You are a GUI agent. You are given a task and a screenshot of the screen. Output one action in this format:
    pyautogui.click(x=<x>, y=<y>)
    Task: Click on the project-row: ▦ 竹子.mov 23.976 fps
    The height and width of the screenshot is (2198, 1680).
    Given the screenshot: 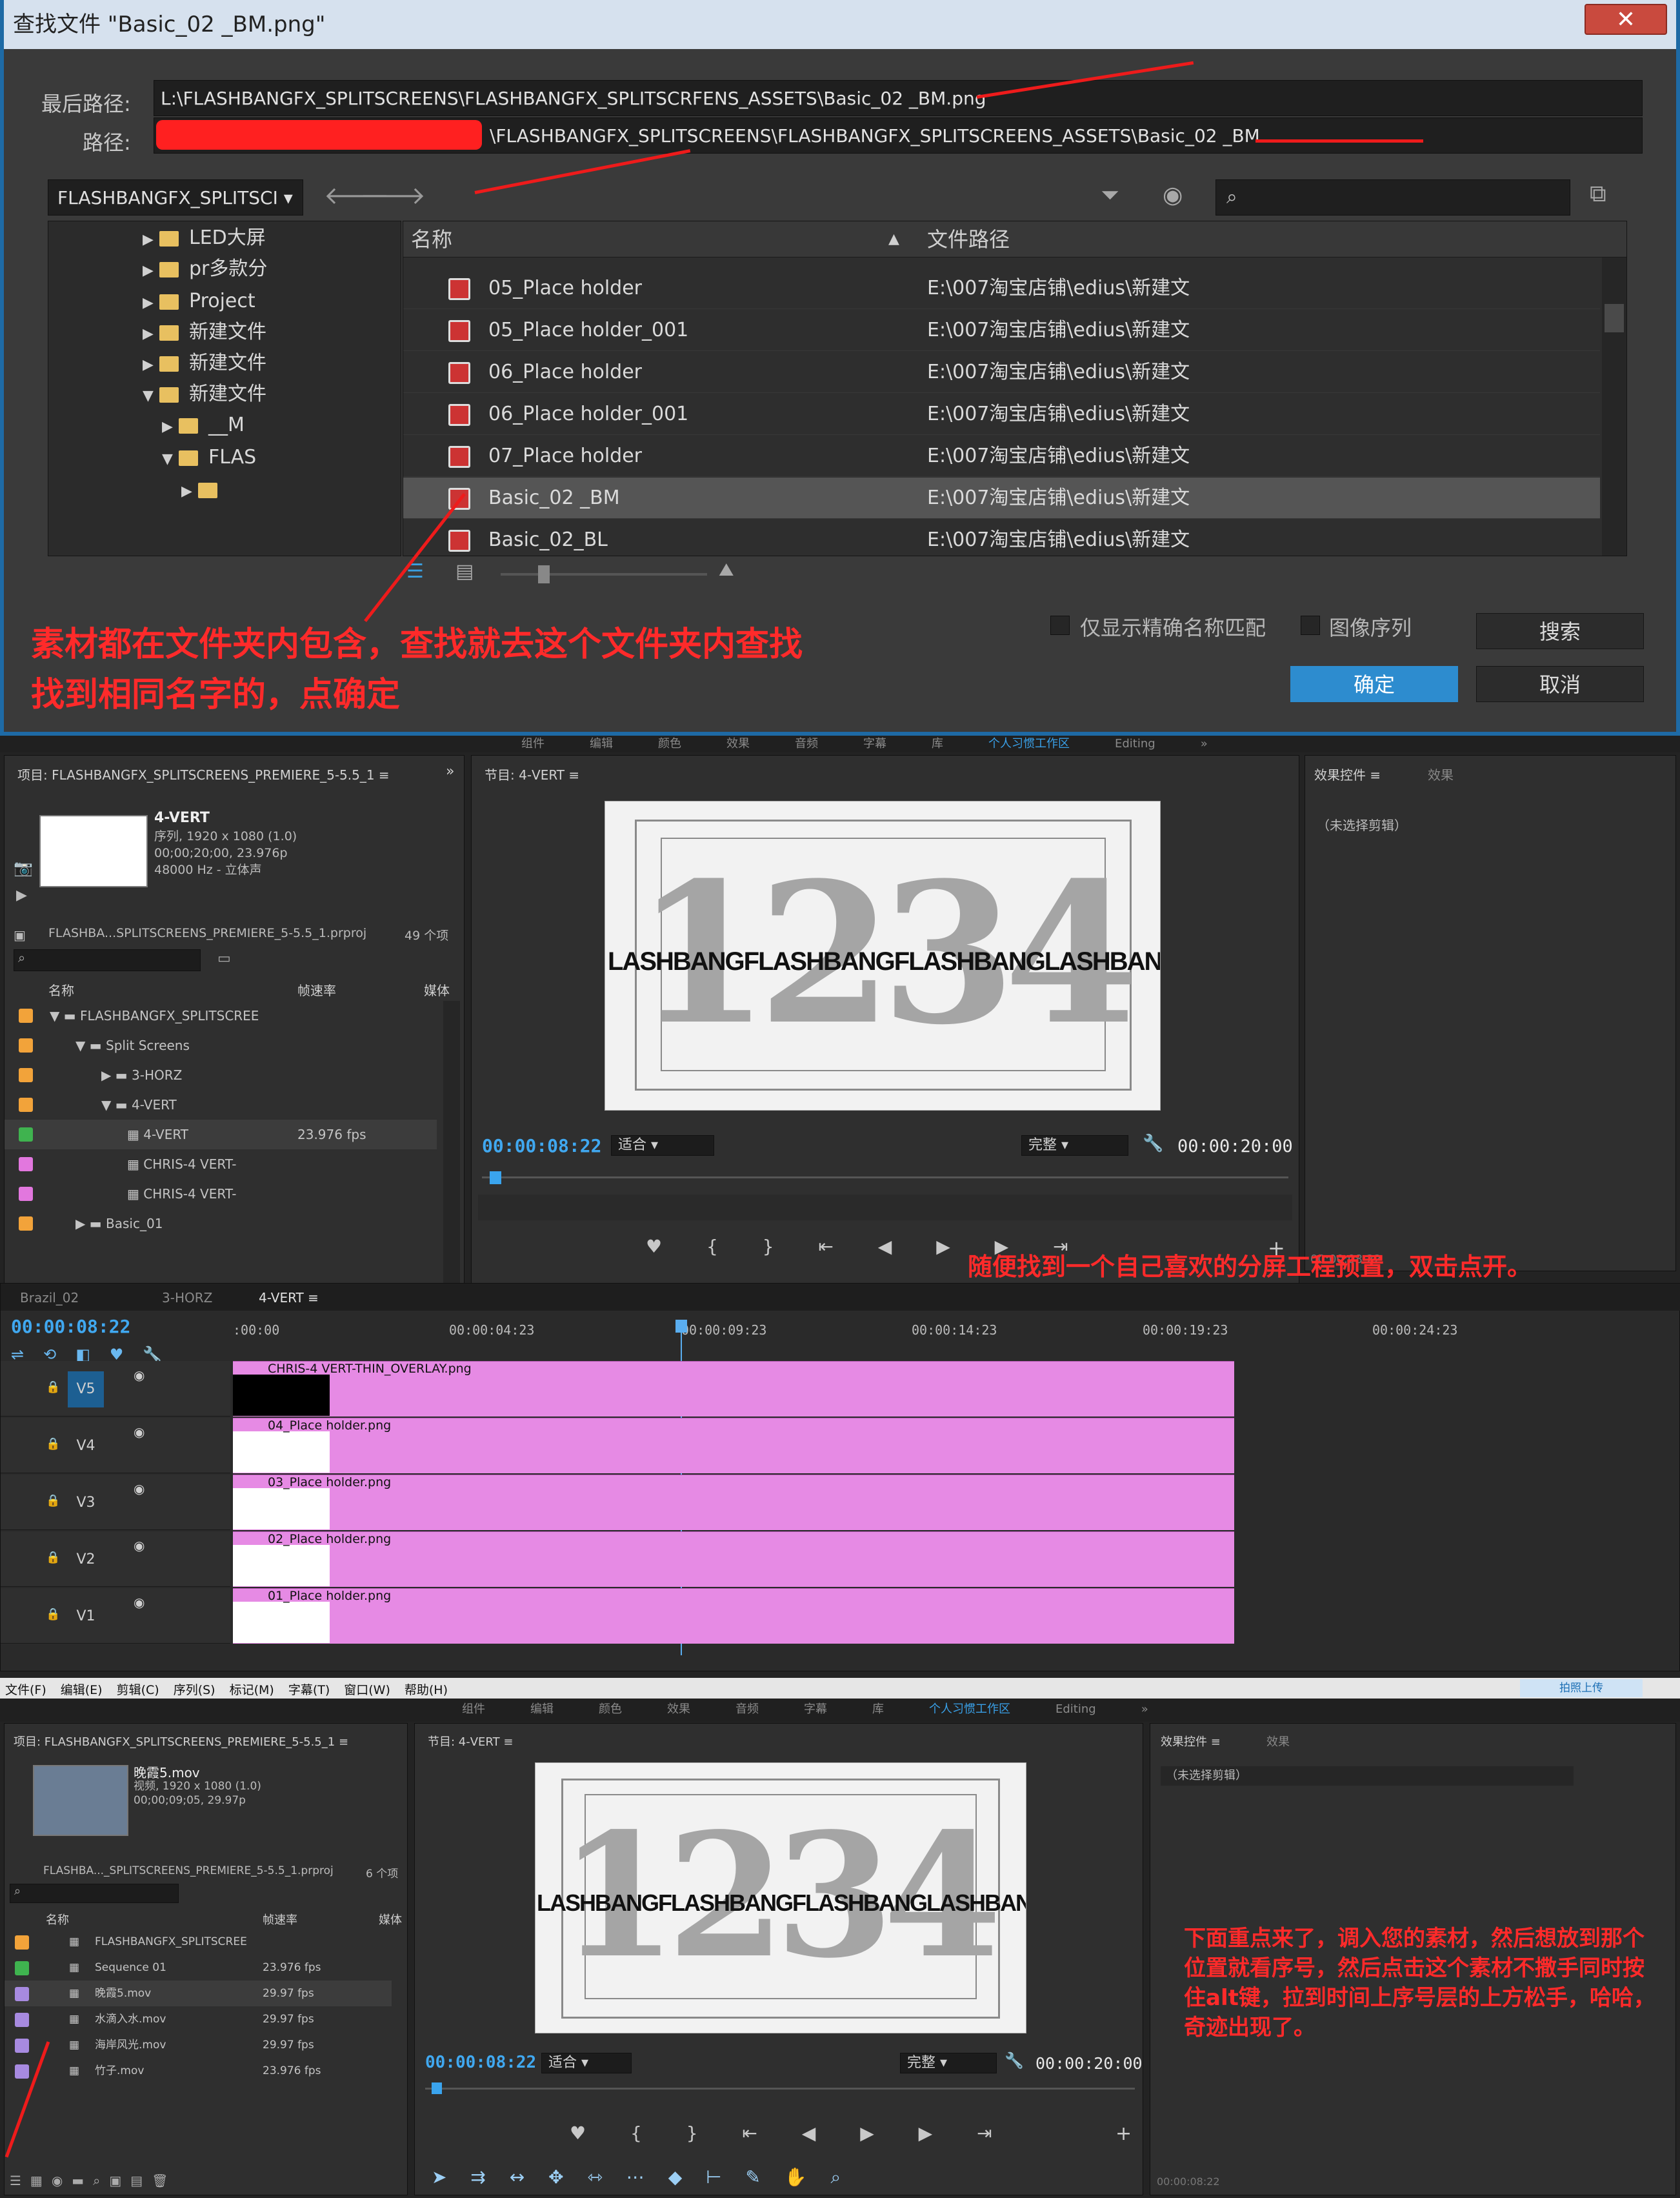 What is the action you would take?
    pyautogui.click(x=198, y=2071)
    